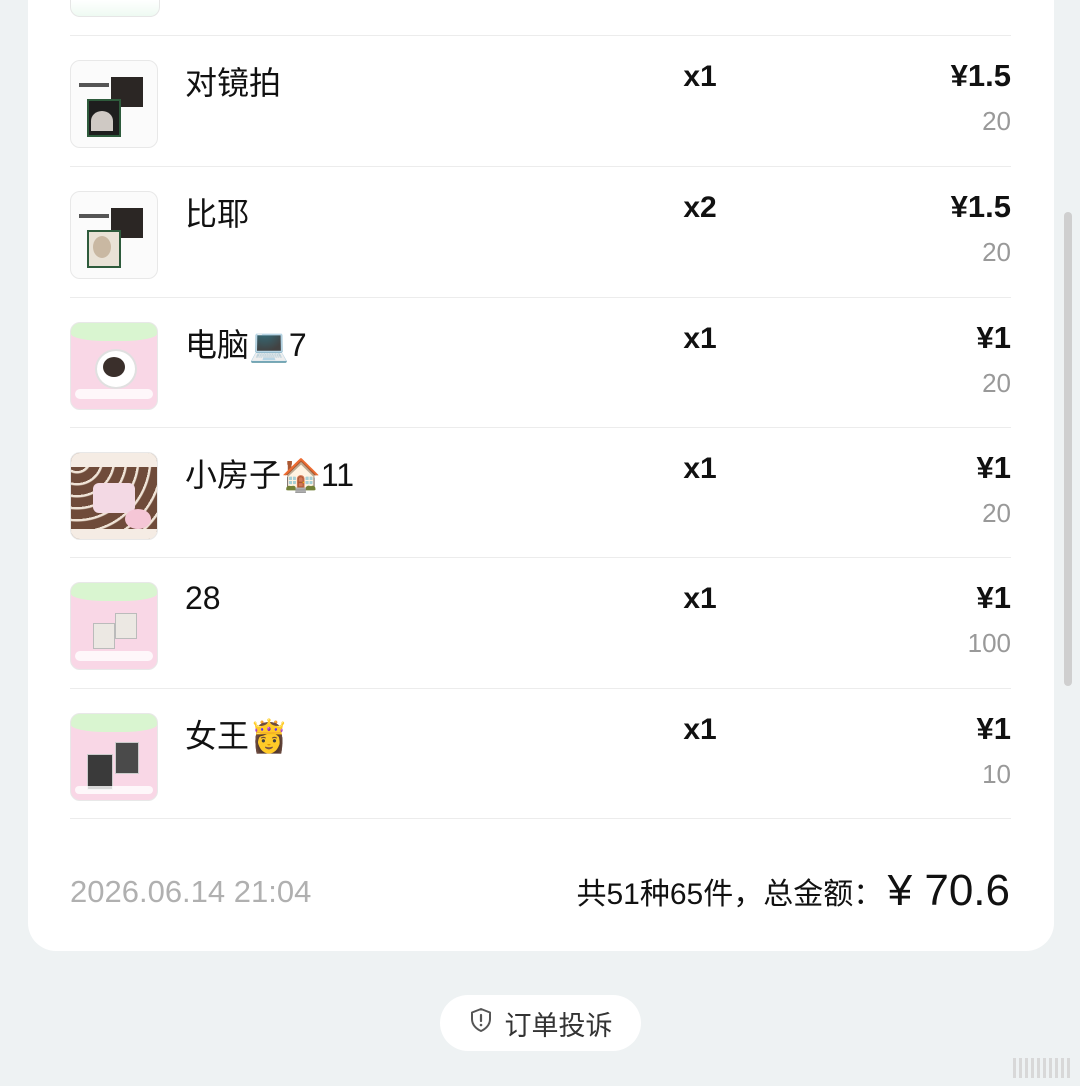  I want to click on order-item: 28 x1 ¥1 100, so click(540, 622).